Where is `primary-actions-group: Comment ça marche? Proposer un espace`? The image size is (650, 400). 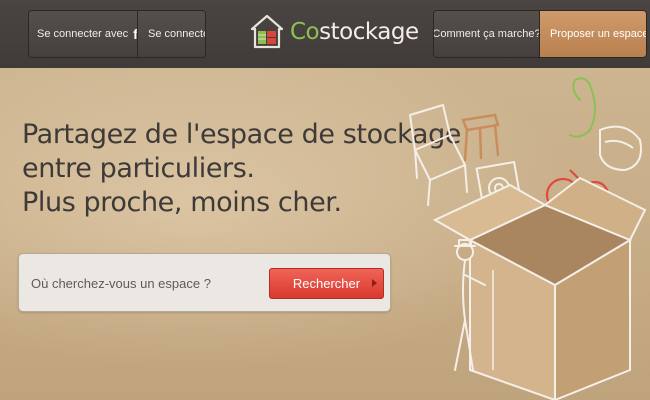
primary-actions-group: Comment ça marche? Proposer un espace is located at coordinates (540, 34).